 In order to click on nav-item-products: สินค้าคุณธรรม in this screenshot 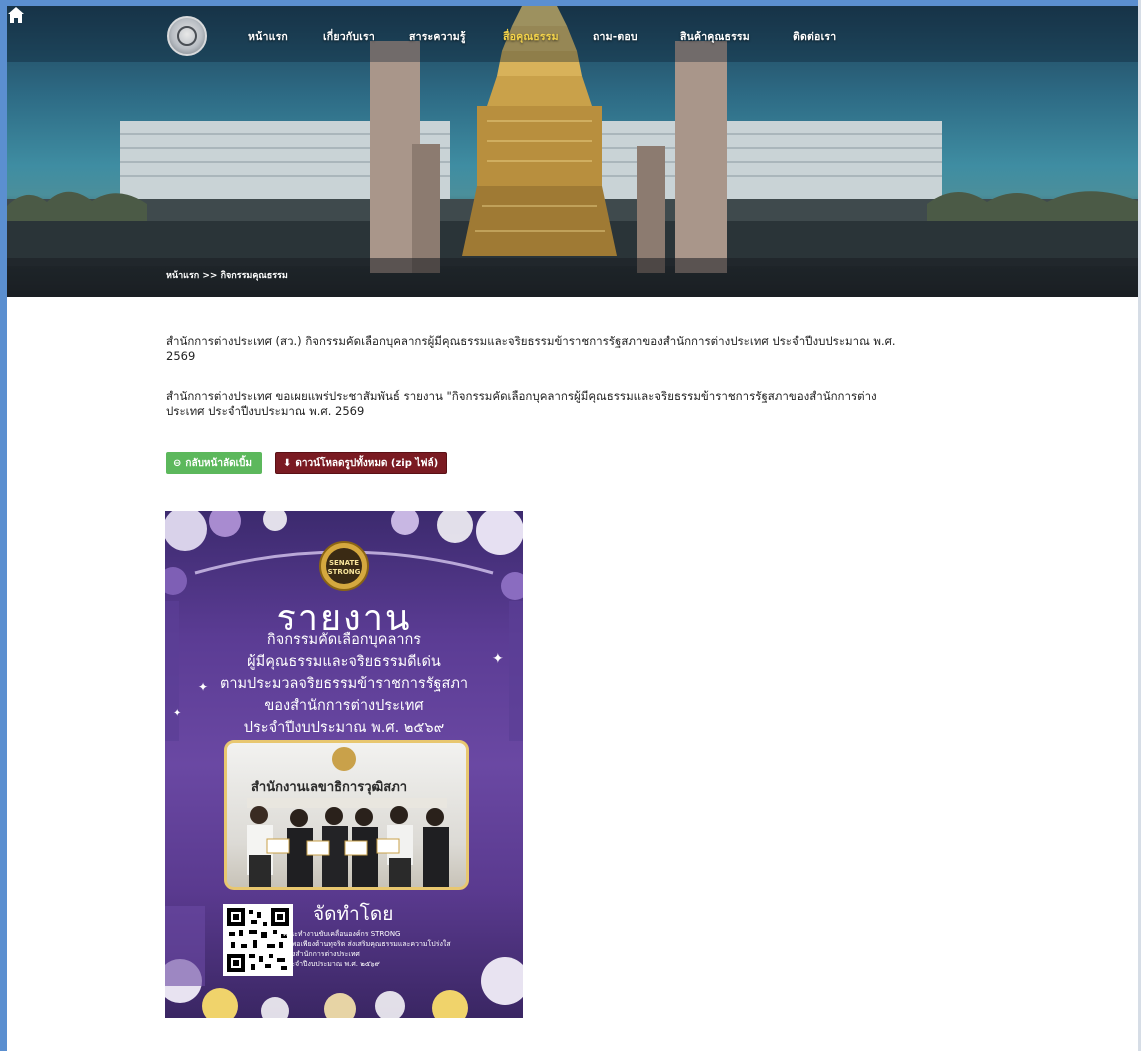, I will do `click(715, 36)`.